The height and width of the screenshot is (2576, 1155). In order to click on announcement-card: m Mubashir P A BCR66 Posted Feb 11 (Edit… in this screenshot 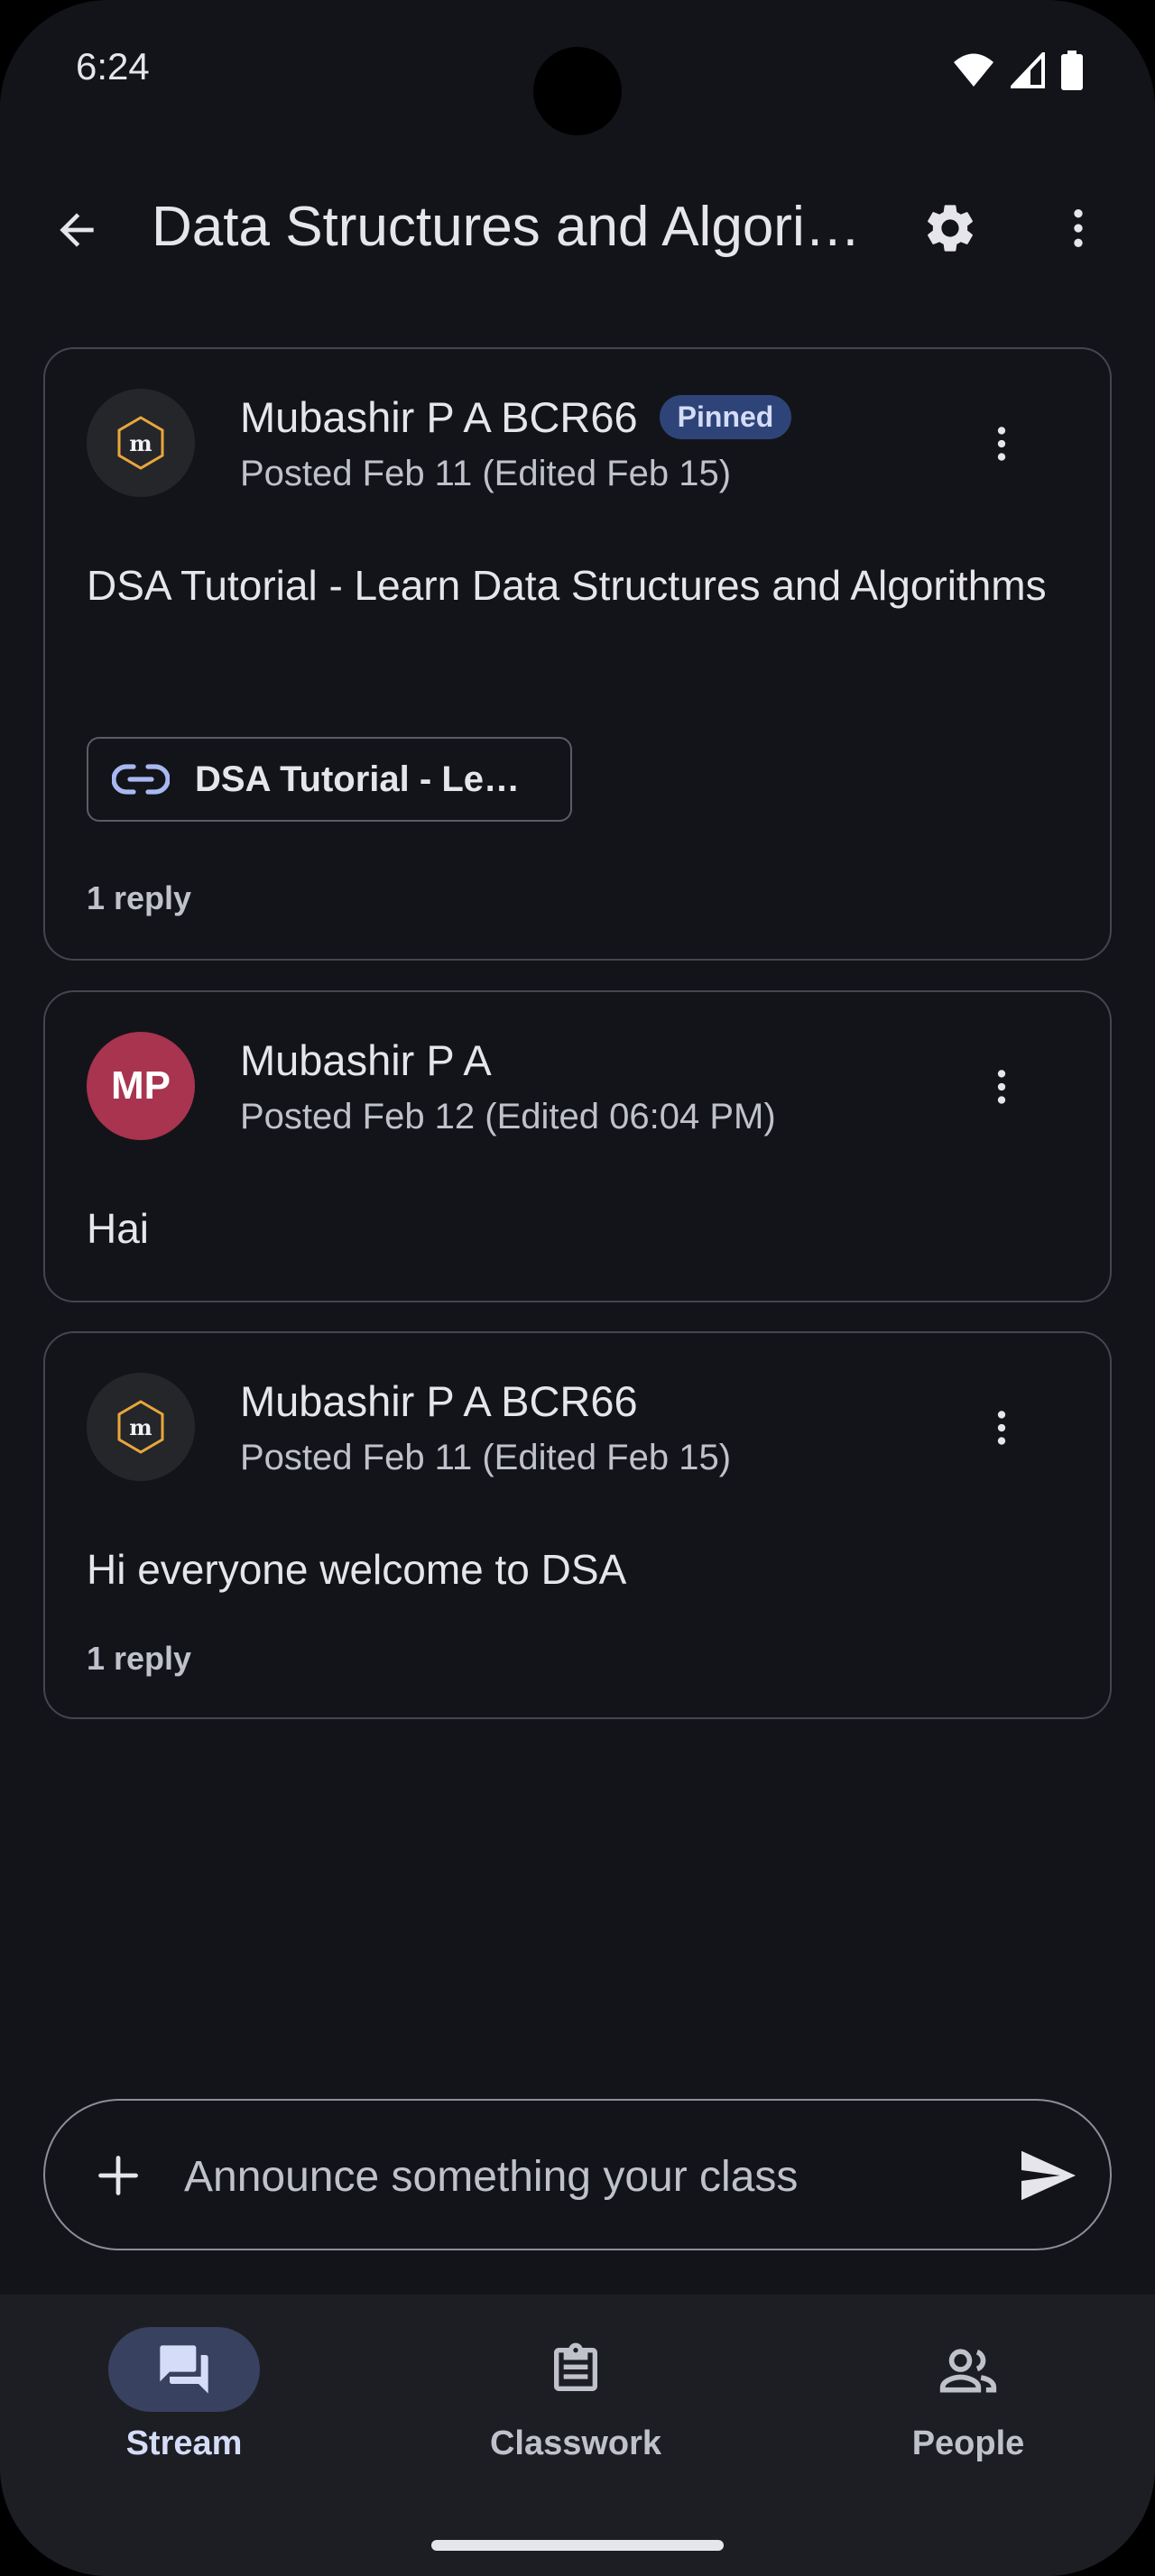, I will do `click(577, 1525)`.